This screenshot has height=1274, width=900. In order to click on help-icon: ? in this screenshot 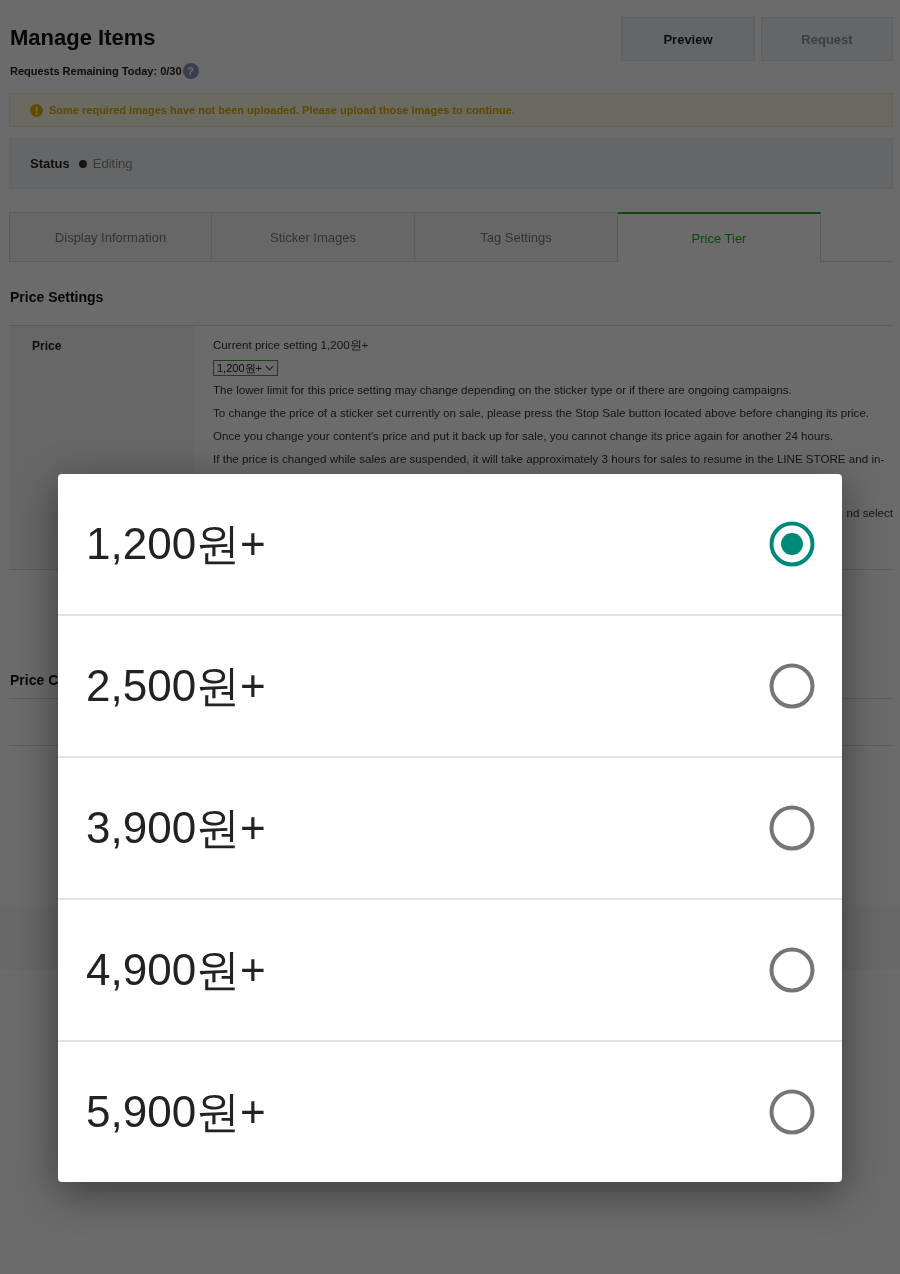, I will do `click(190, 71)`.